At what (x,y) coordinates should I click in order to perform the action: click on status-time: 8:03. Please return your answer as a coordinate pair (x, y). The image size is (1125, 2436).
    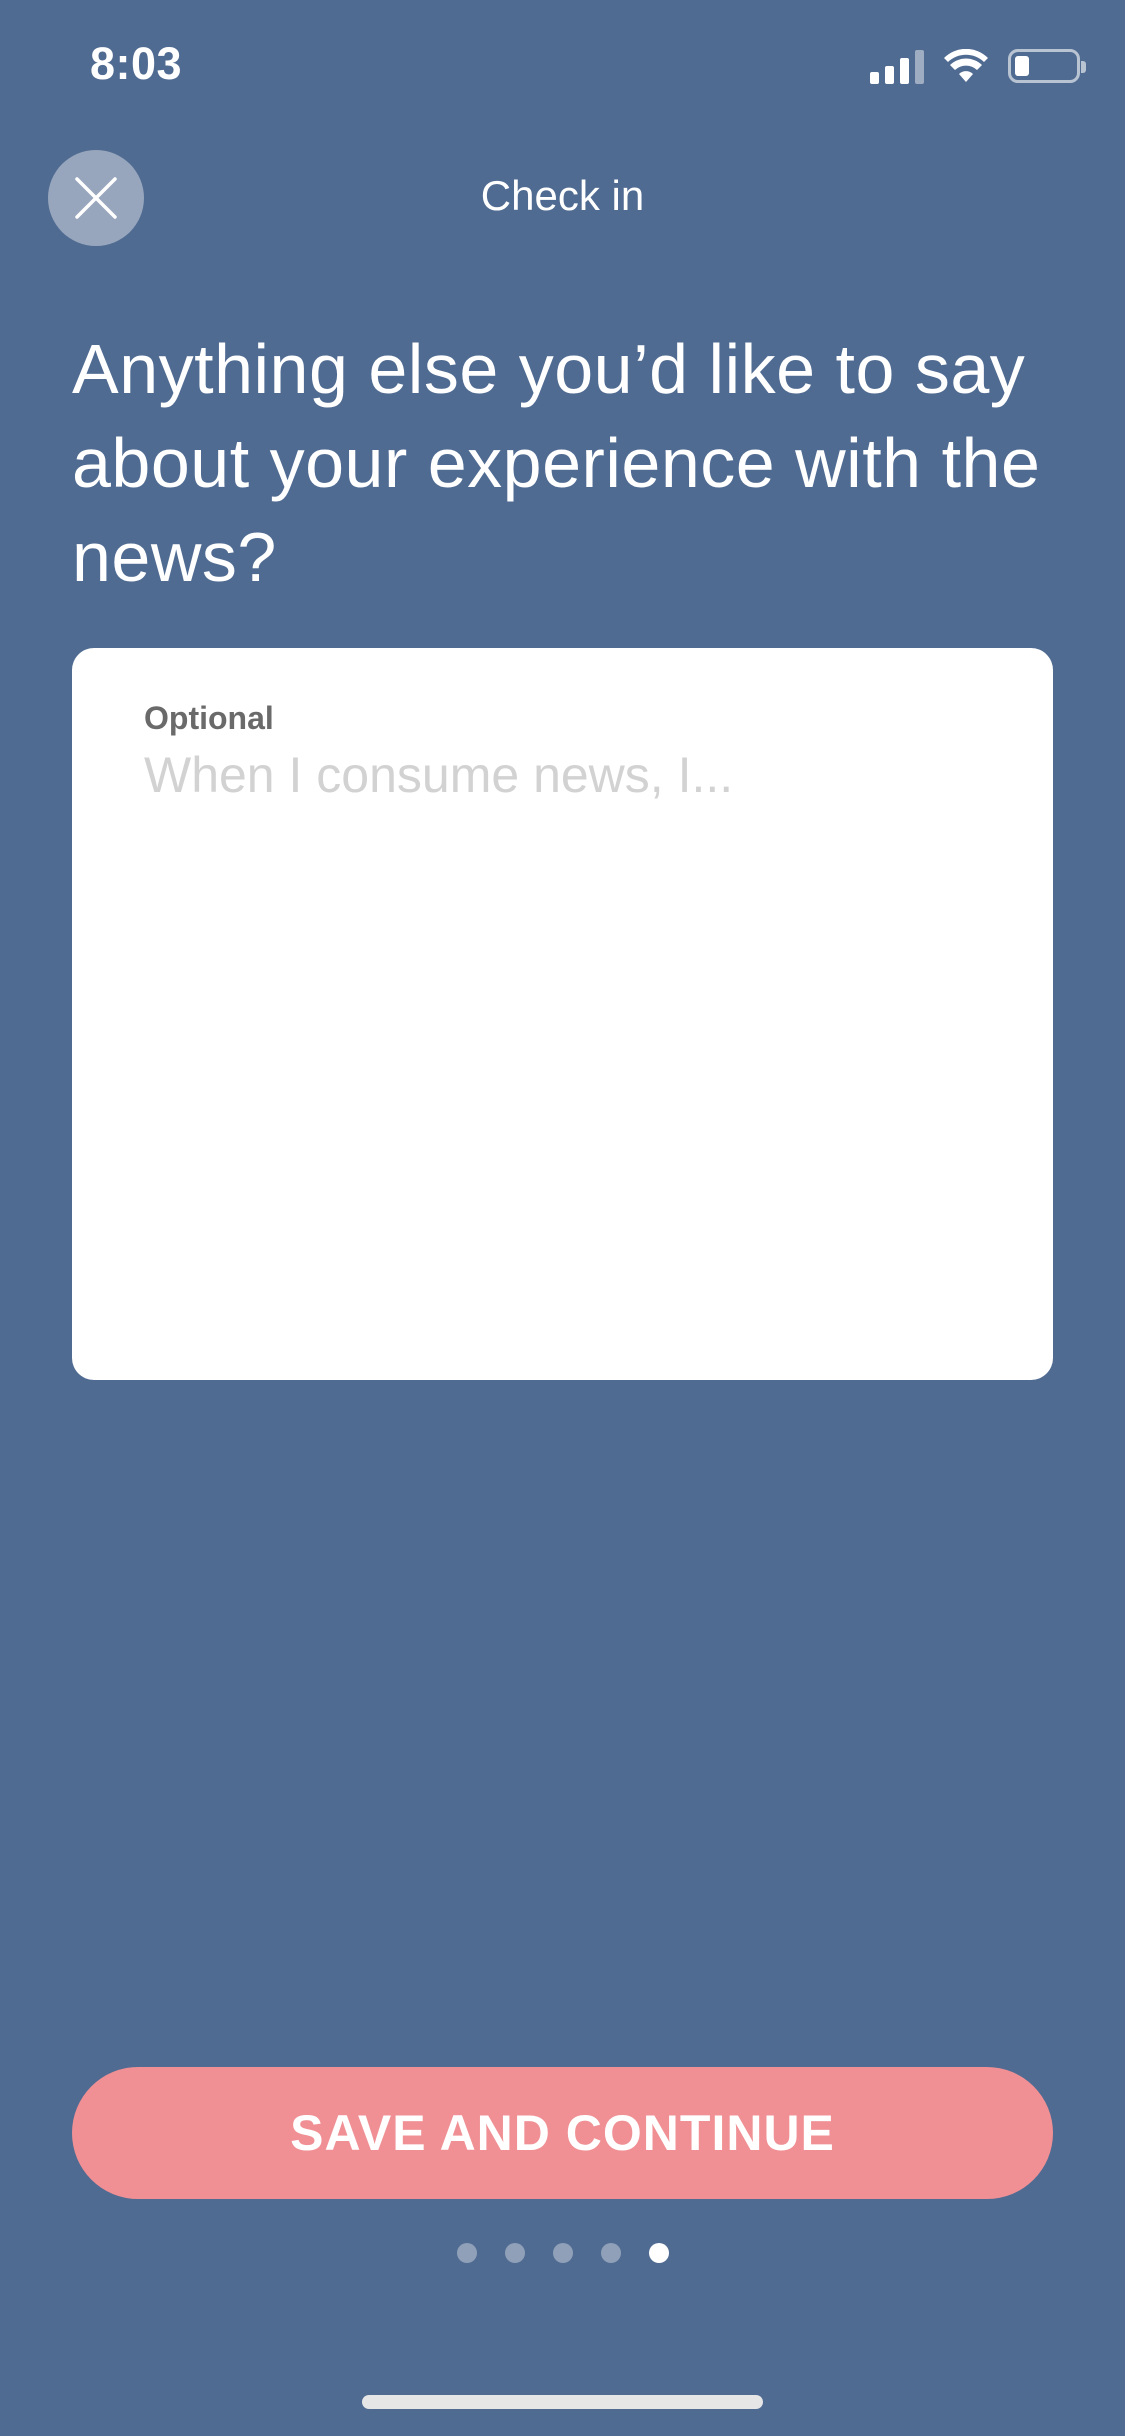
    Looking at the image, I should click on (136, 63).